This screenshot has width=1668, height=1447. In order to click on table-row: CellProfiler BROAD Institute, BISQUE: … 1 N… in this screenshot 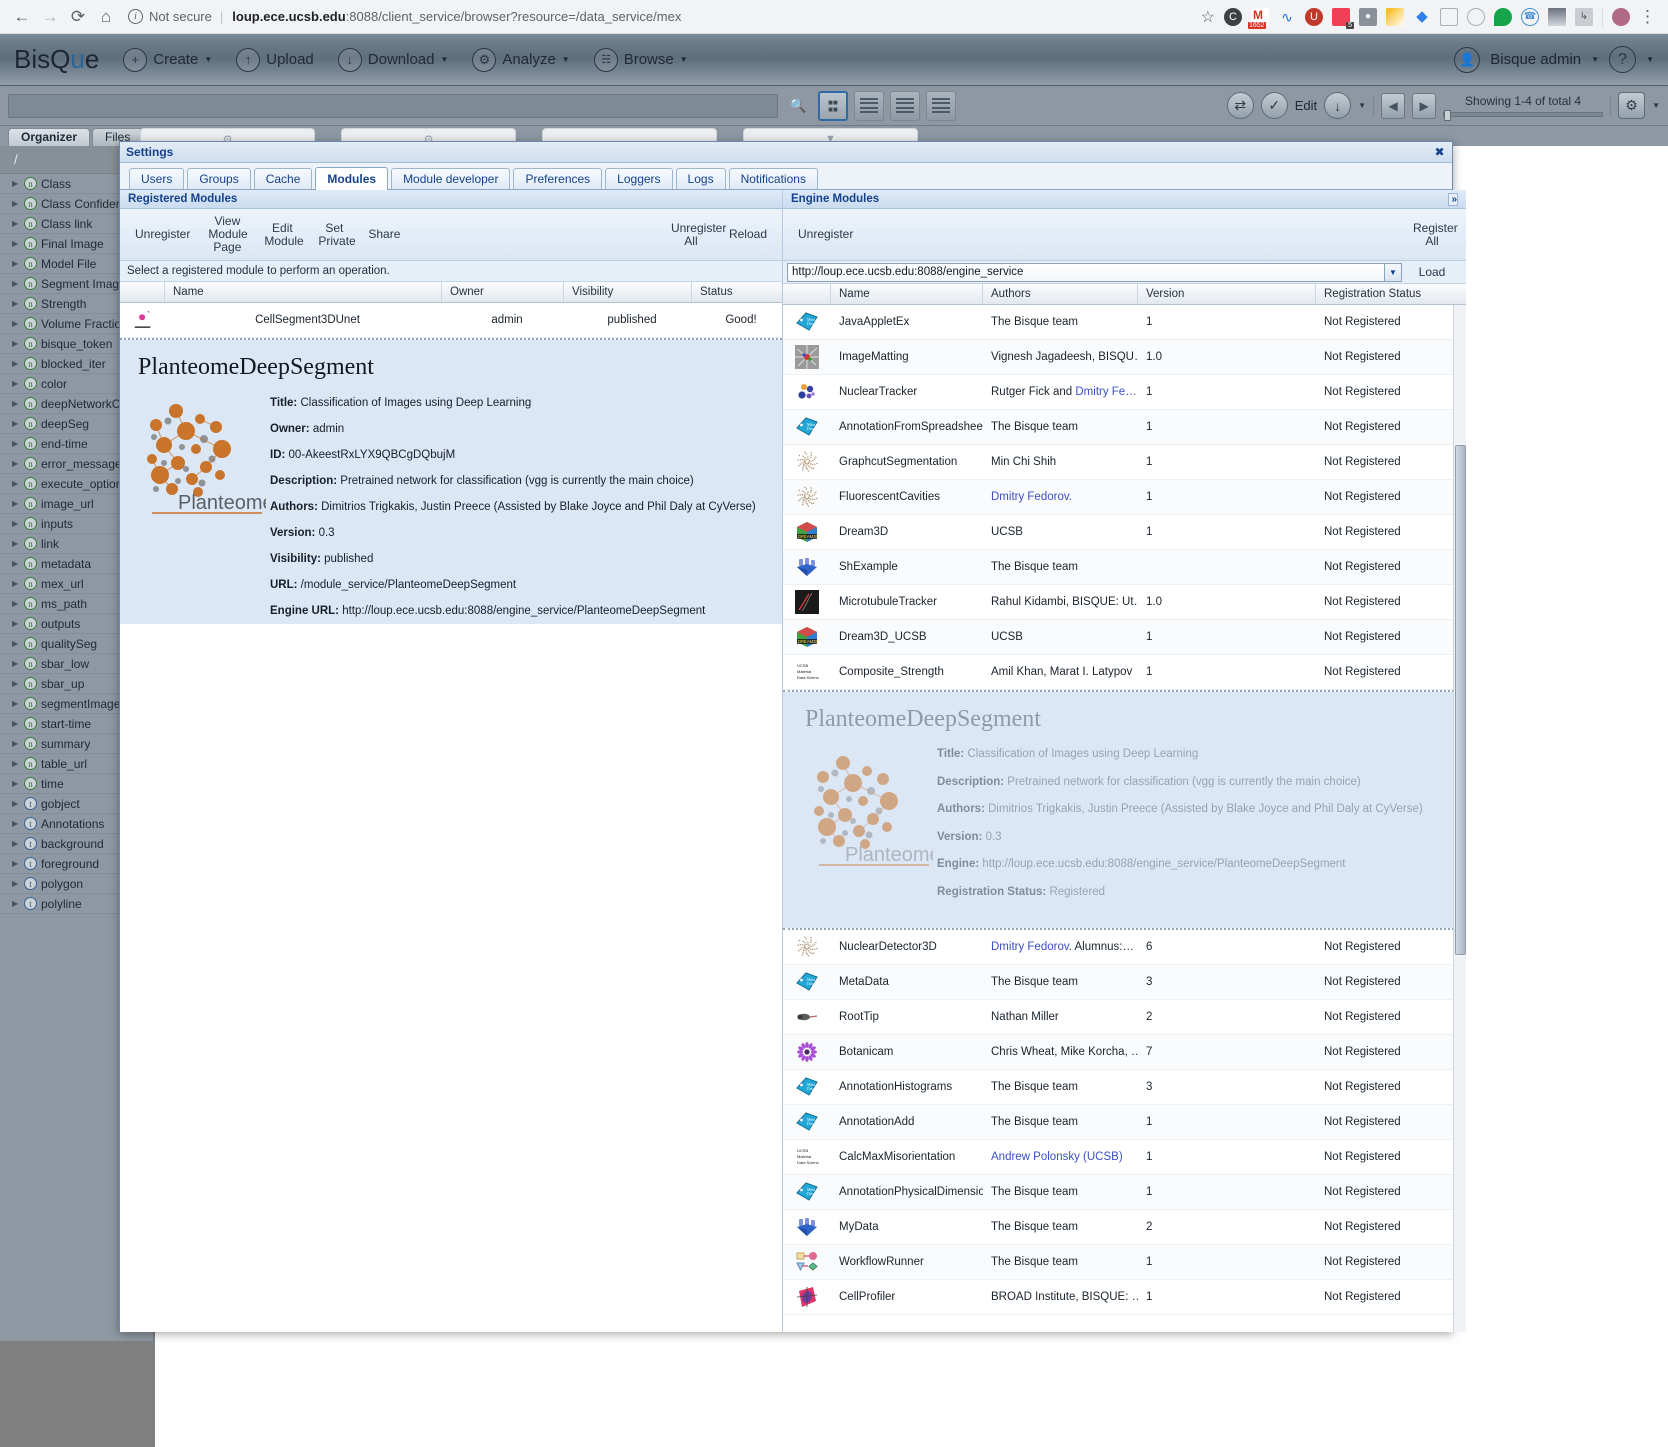, I will do `click(1124, 1297)`.